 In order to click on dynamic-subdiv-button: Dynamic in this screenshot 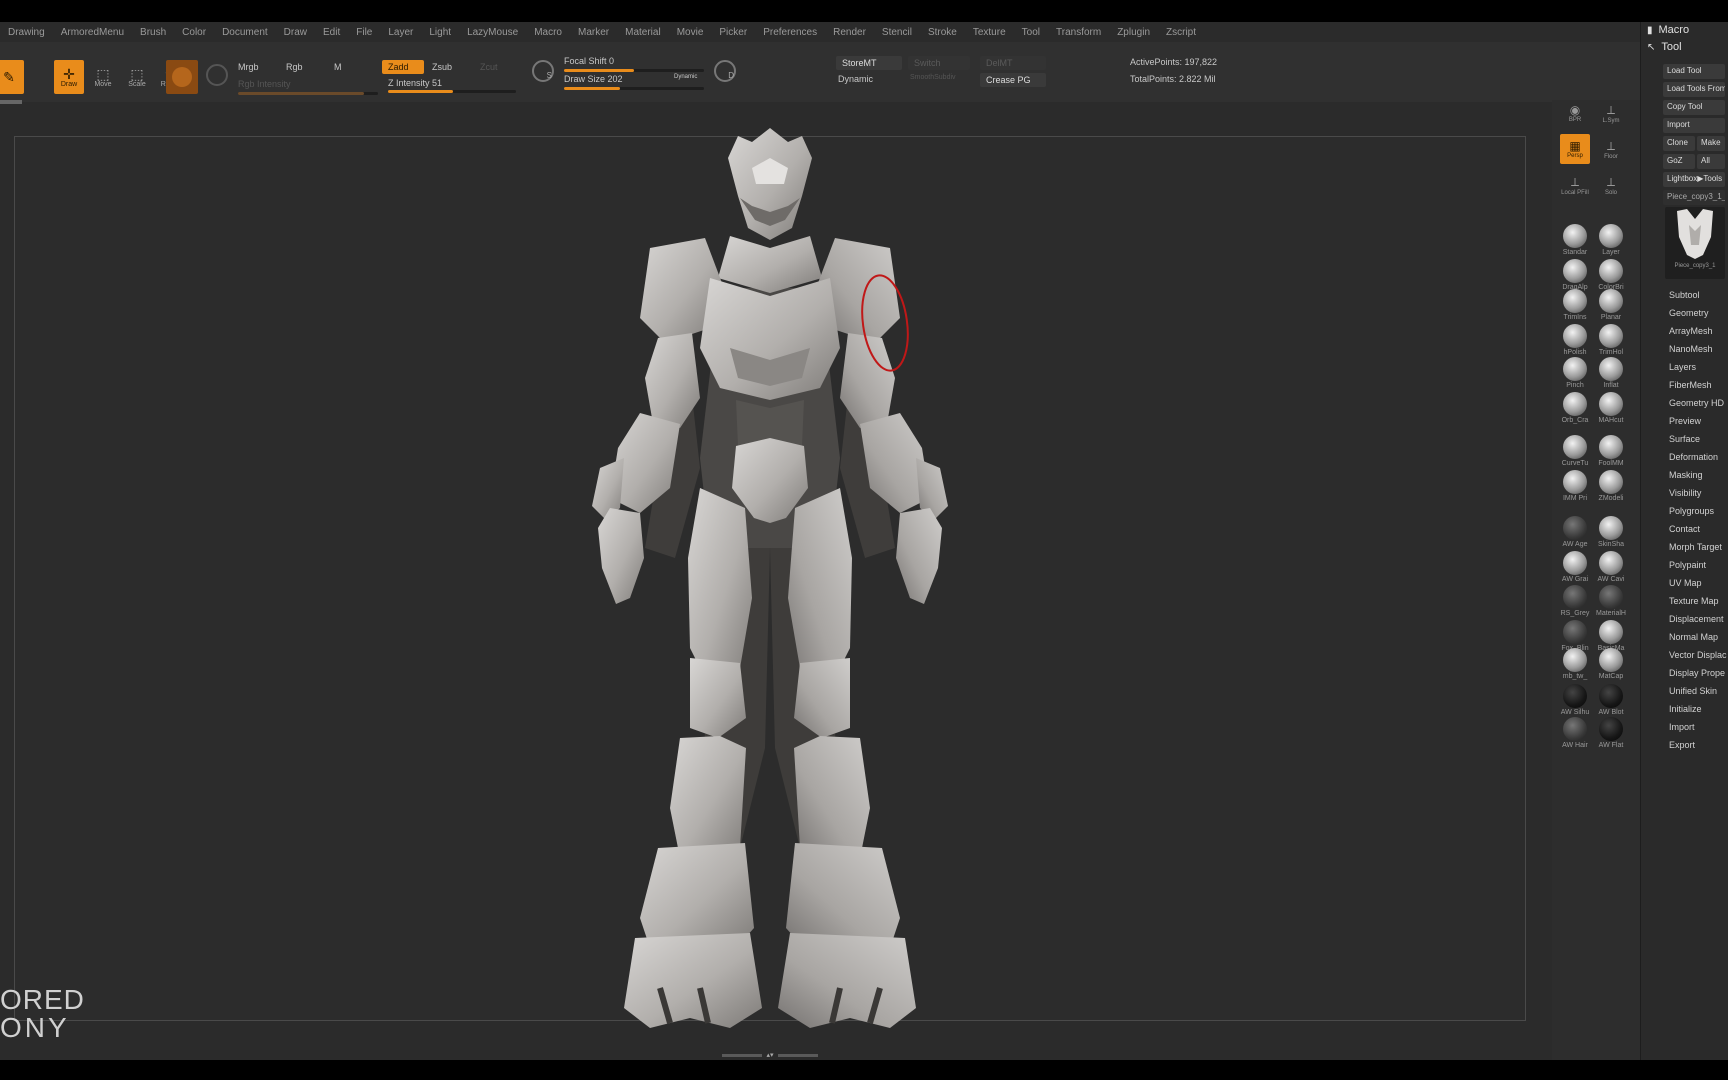, I will do `click(855, 79)`.